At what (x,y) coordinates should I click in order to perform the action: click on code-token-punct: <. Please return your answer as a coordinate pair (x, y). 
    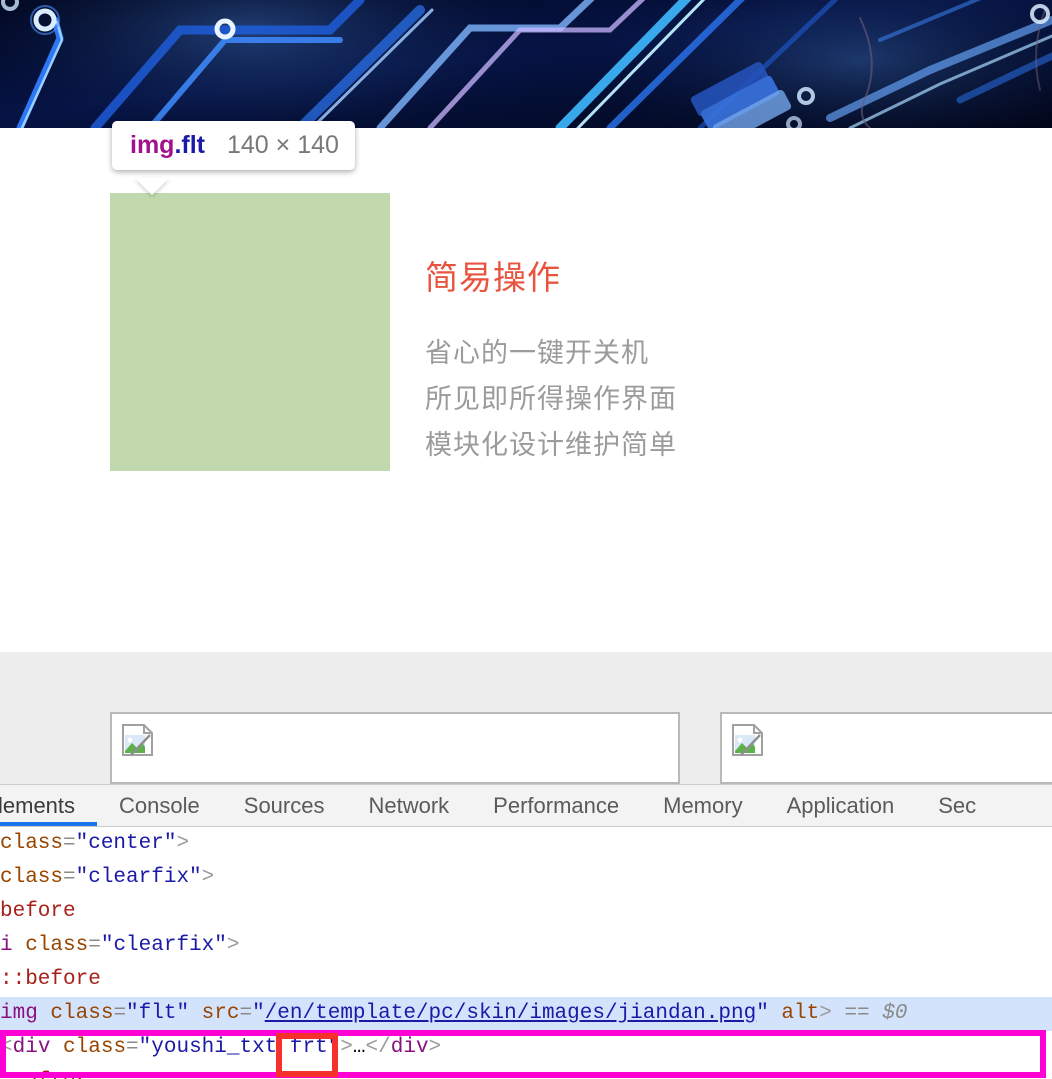
    Looking at the image, I should click on (6, 1047).